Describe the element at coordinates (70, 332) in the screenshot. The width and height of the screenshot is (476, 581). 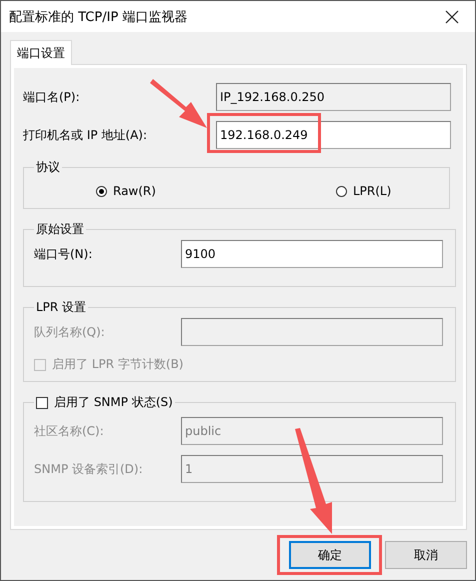
I see `field-label: 队列名称(Q):` at that location.